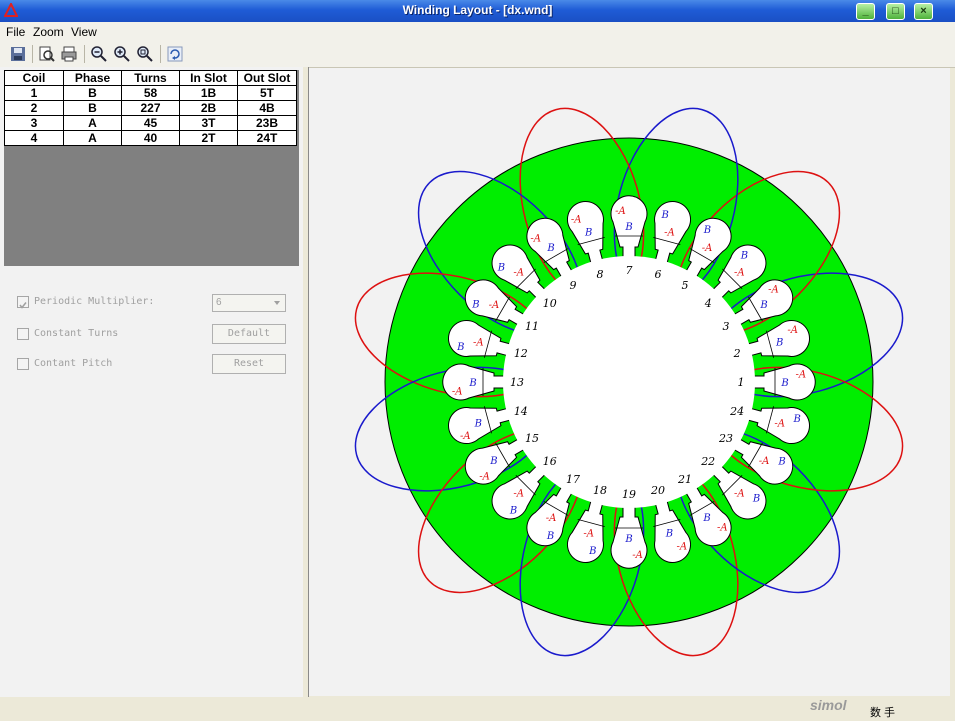  What do you see at coordinates (34, 108) in the screenshot?
I see `table-cell: 2` at bounding box center [34, 108].